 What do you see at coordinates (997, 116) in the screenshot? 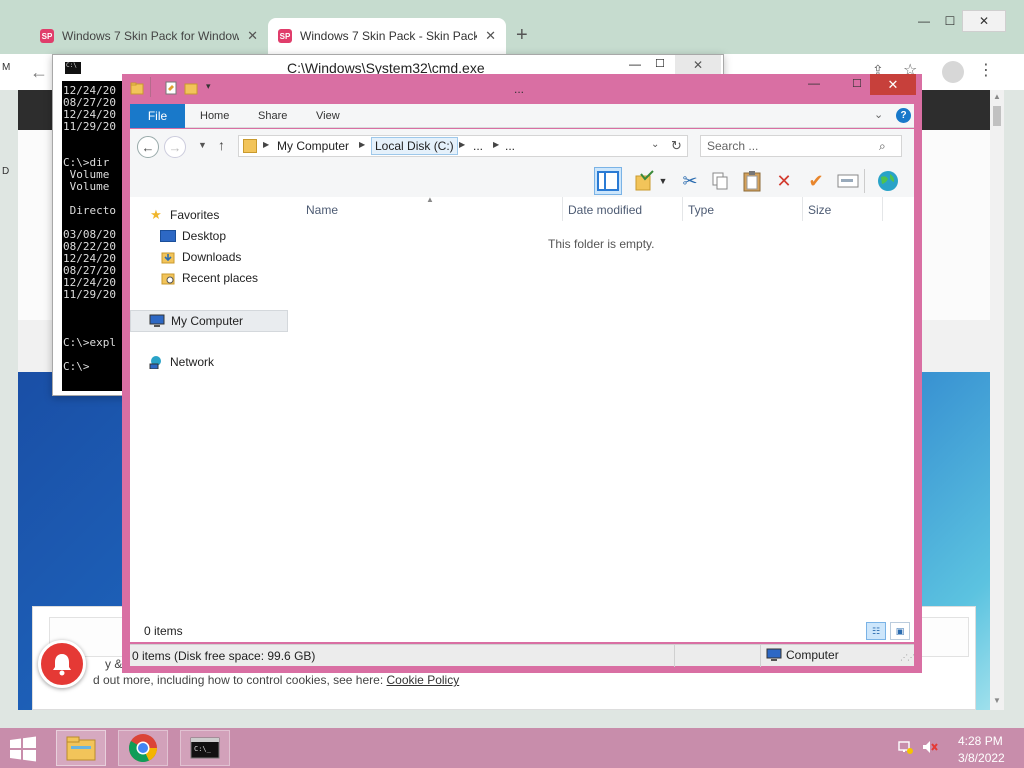
I see `scrollbar-thumb` at bounding box center [997, 116].